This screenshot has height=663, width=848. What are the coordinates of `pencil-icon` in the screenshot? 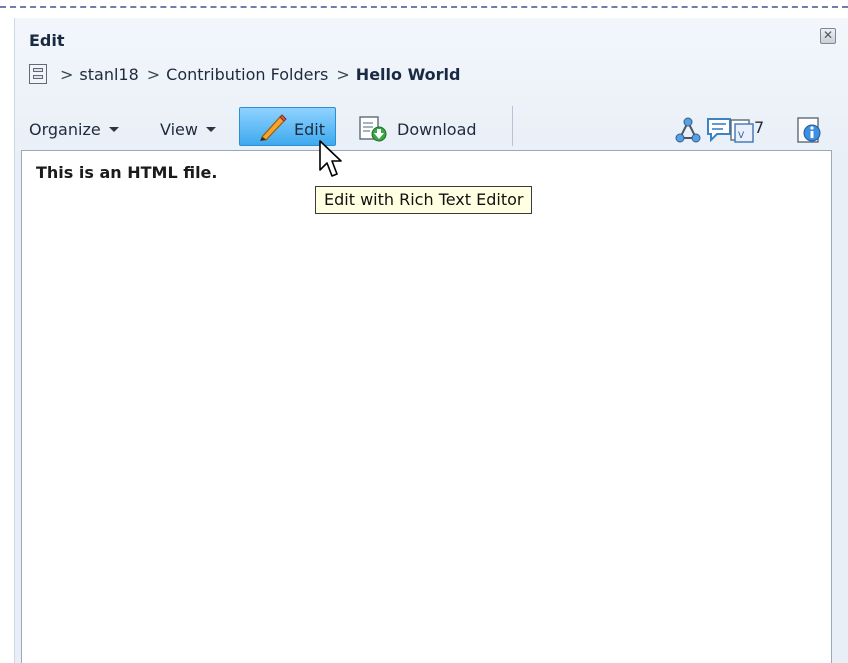 It's located at (273, 127).